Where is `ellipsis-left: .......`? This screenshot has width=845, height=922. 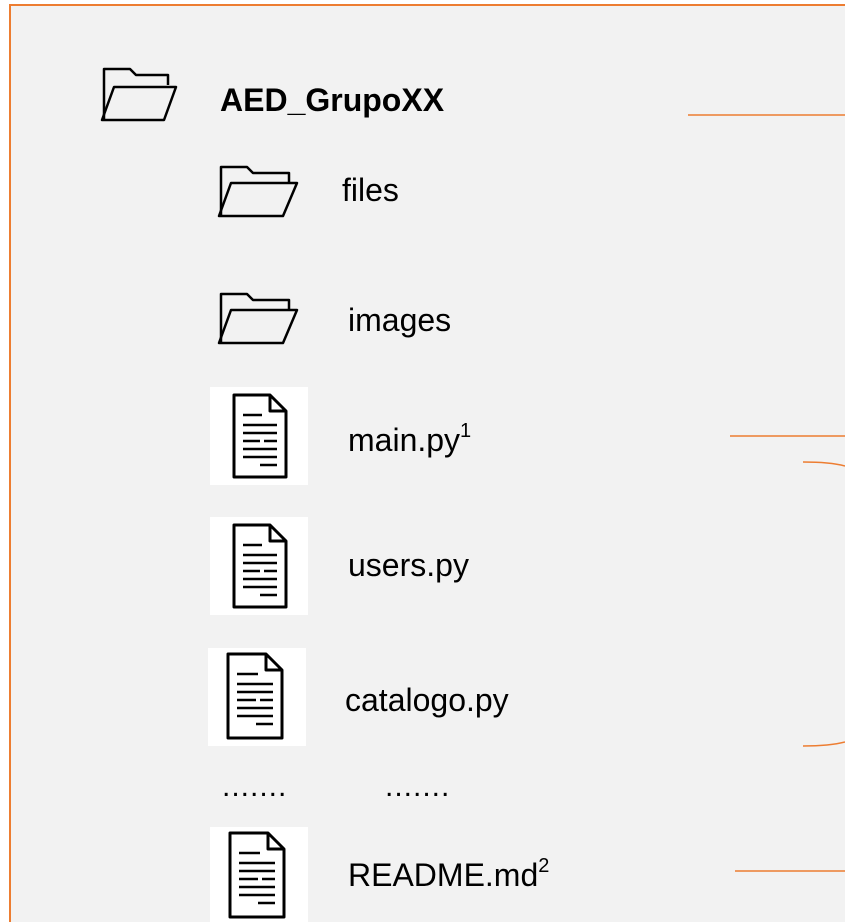 ellipsis-left: ....... is located at coordinates (255, 786).